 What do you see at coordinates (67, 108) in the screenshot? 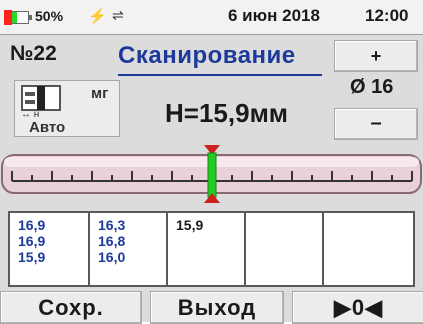
I see `probe-settings-button: мг ↔ н Авто` at bounding box center [67, 108].